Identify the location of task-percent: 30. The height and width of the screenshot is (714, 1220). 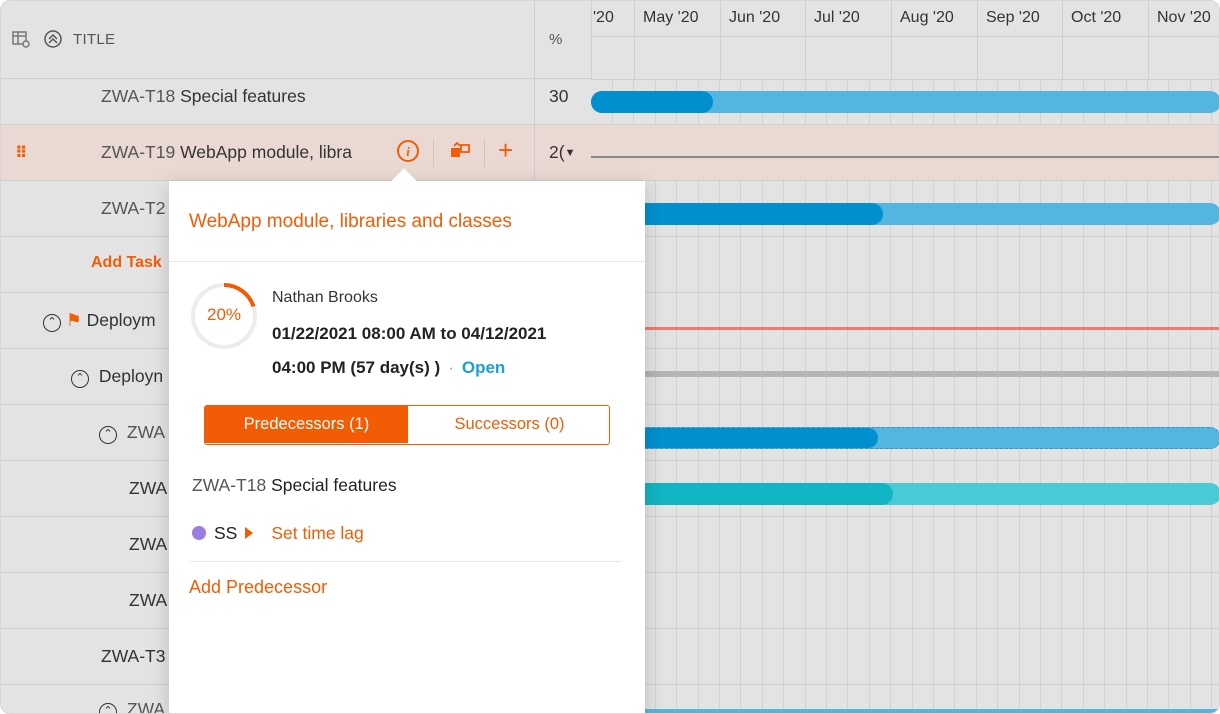
(559, 96).